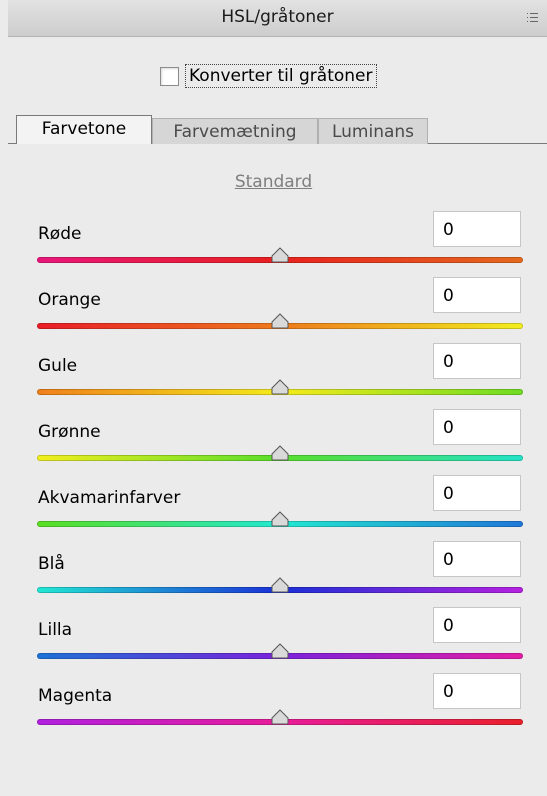 The image size is (547, 796). I want to click on slider-label: Røde, so click(60, 234).